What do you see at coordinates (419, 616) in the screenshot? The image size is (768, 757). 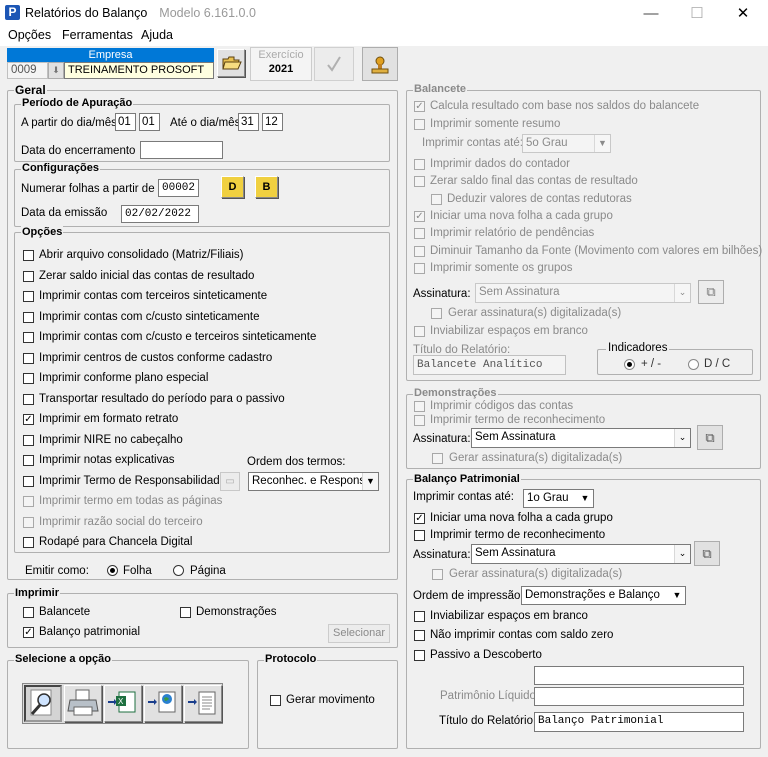 I see `bp-inviabilizar-checkbox` at bounding box center [419, 616].